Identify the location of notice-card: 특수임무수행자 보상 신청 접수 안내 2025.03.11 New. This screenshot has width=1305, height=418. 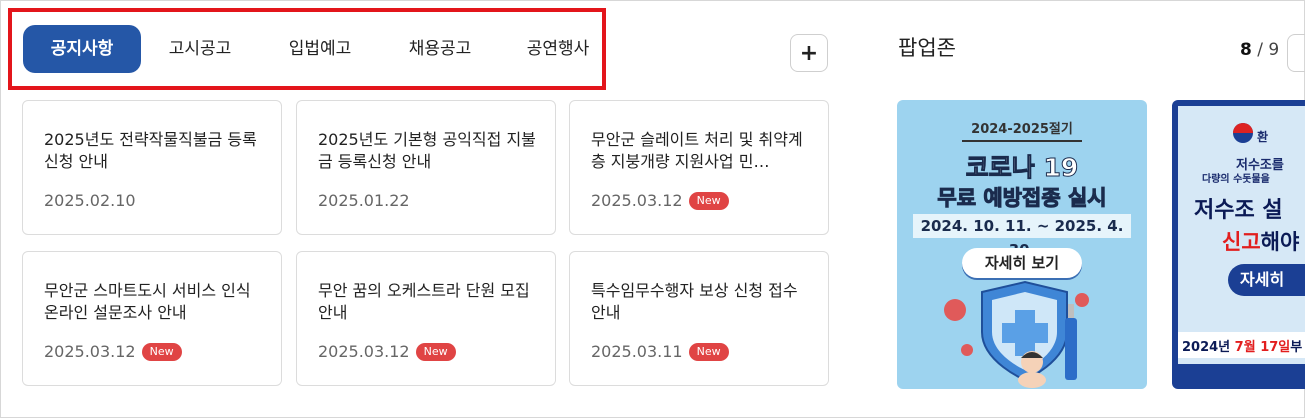
(699, 318).